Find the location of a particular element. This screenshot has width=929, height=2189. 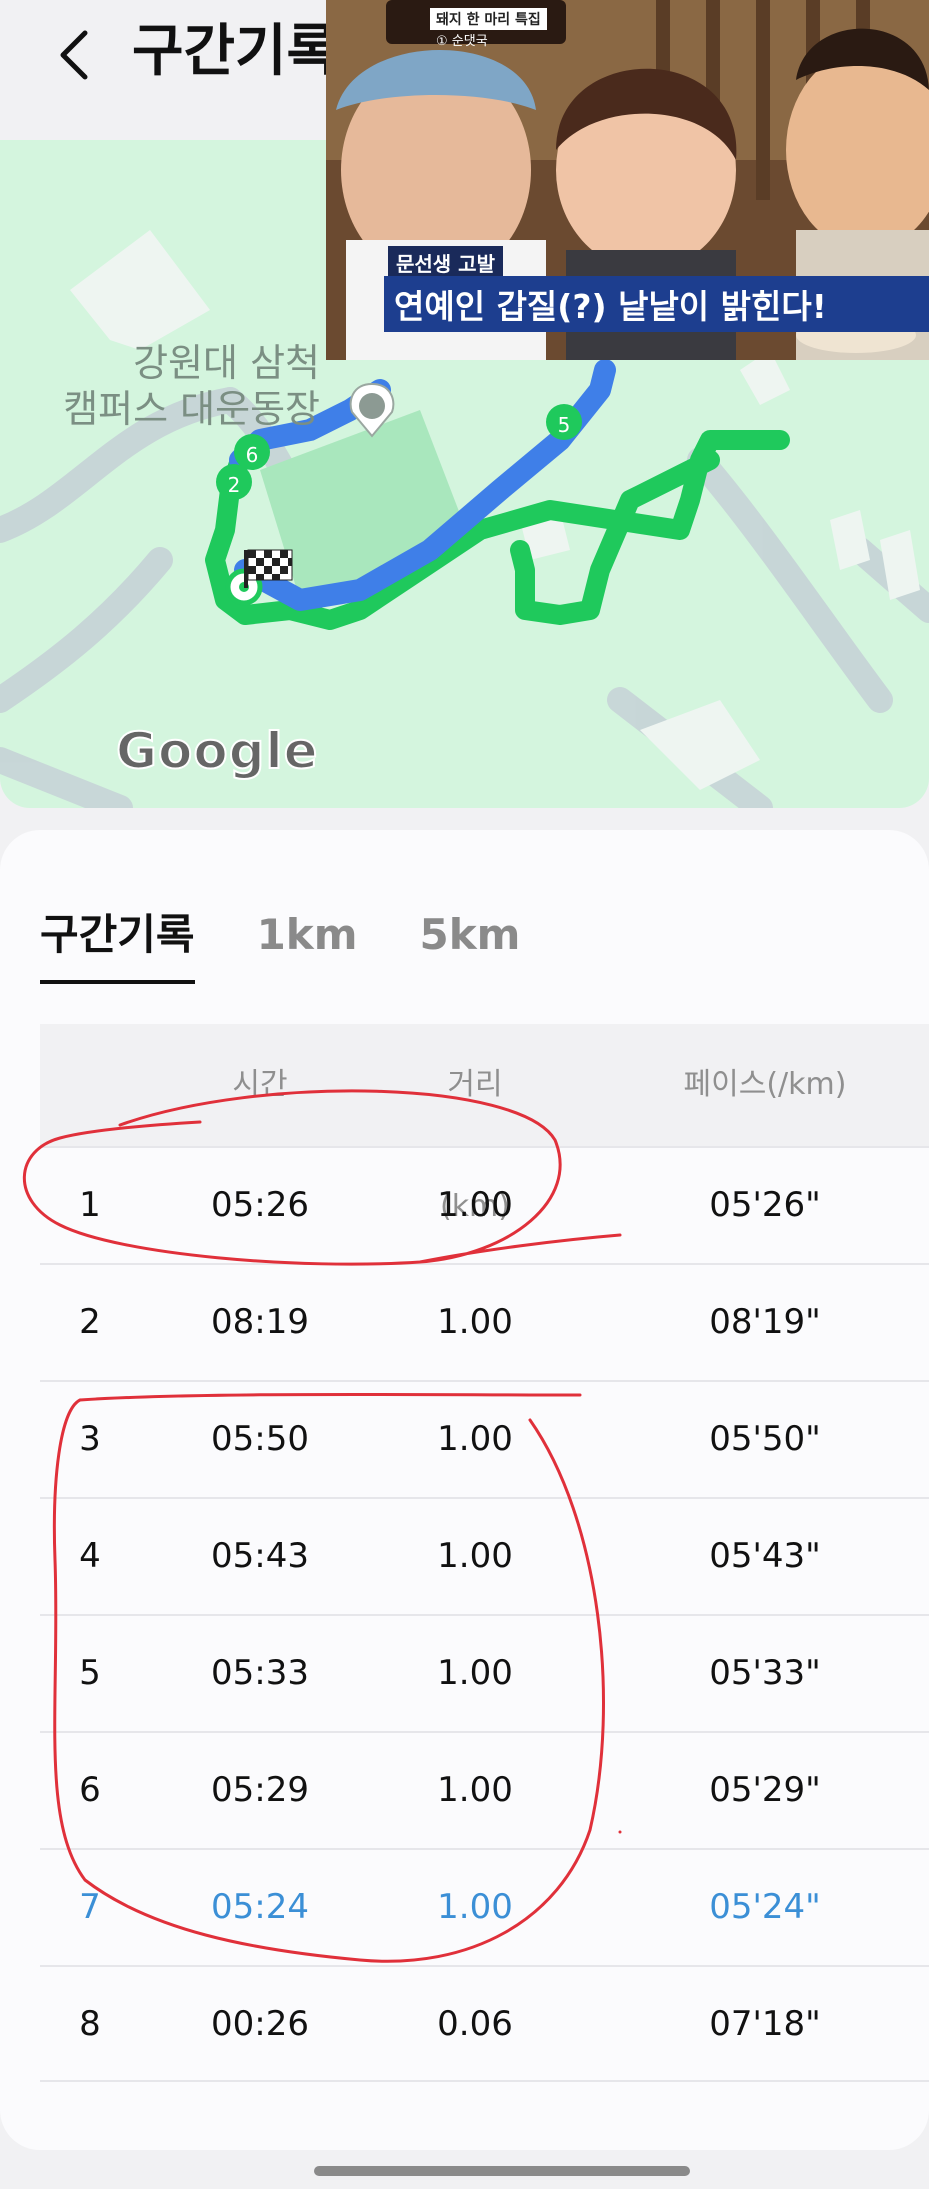

table-row: 5 05:33 1.00 05'33" is located at coordinates (484, 1672).